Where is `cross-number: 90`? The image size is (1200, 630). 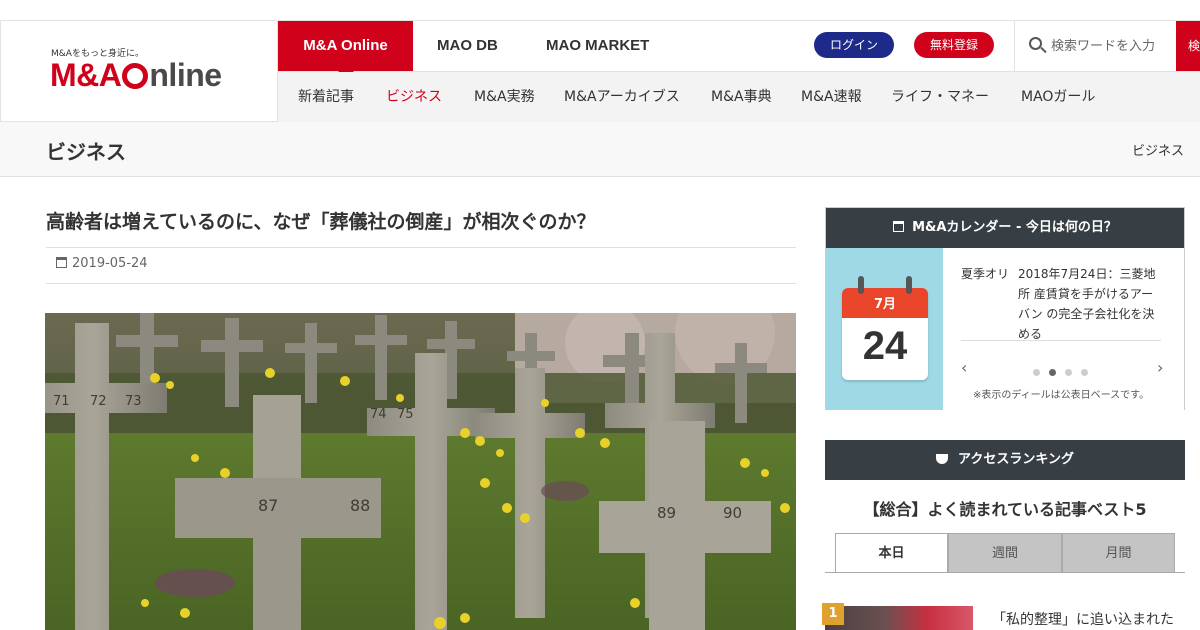 cross-number: 90 is located at coordinates (732, 513).